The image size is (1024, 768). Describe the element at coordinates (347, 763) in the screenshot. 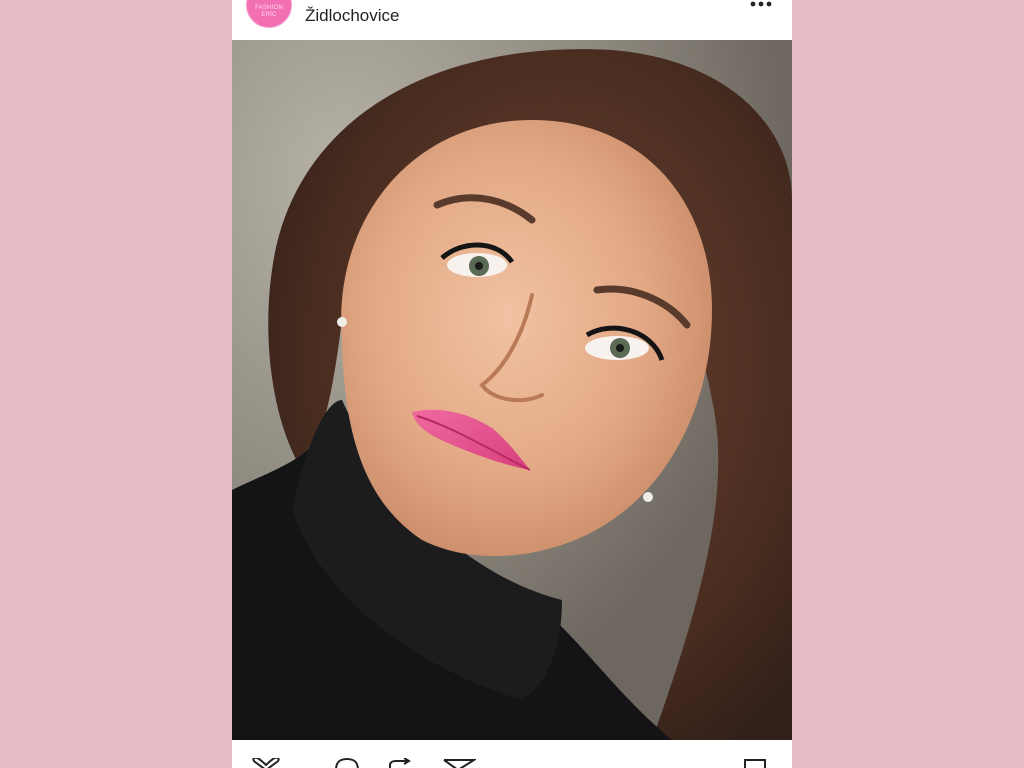

I see `comment-icon` at that location.